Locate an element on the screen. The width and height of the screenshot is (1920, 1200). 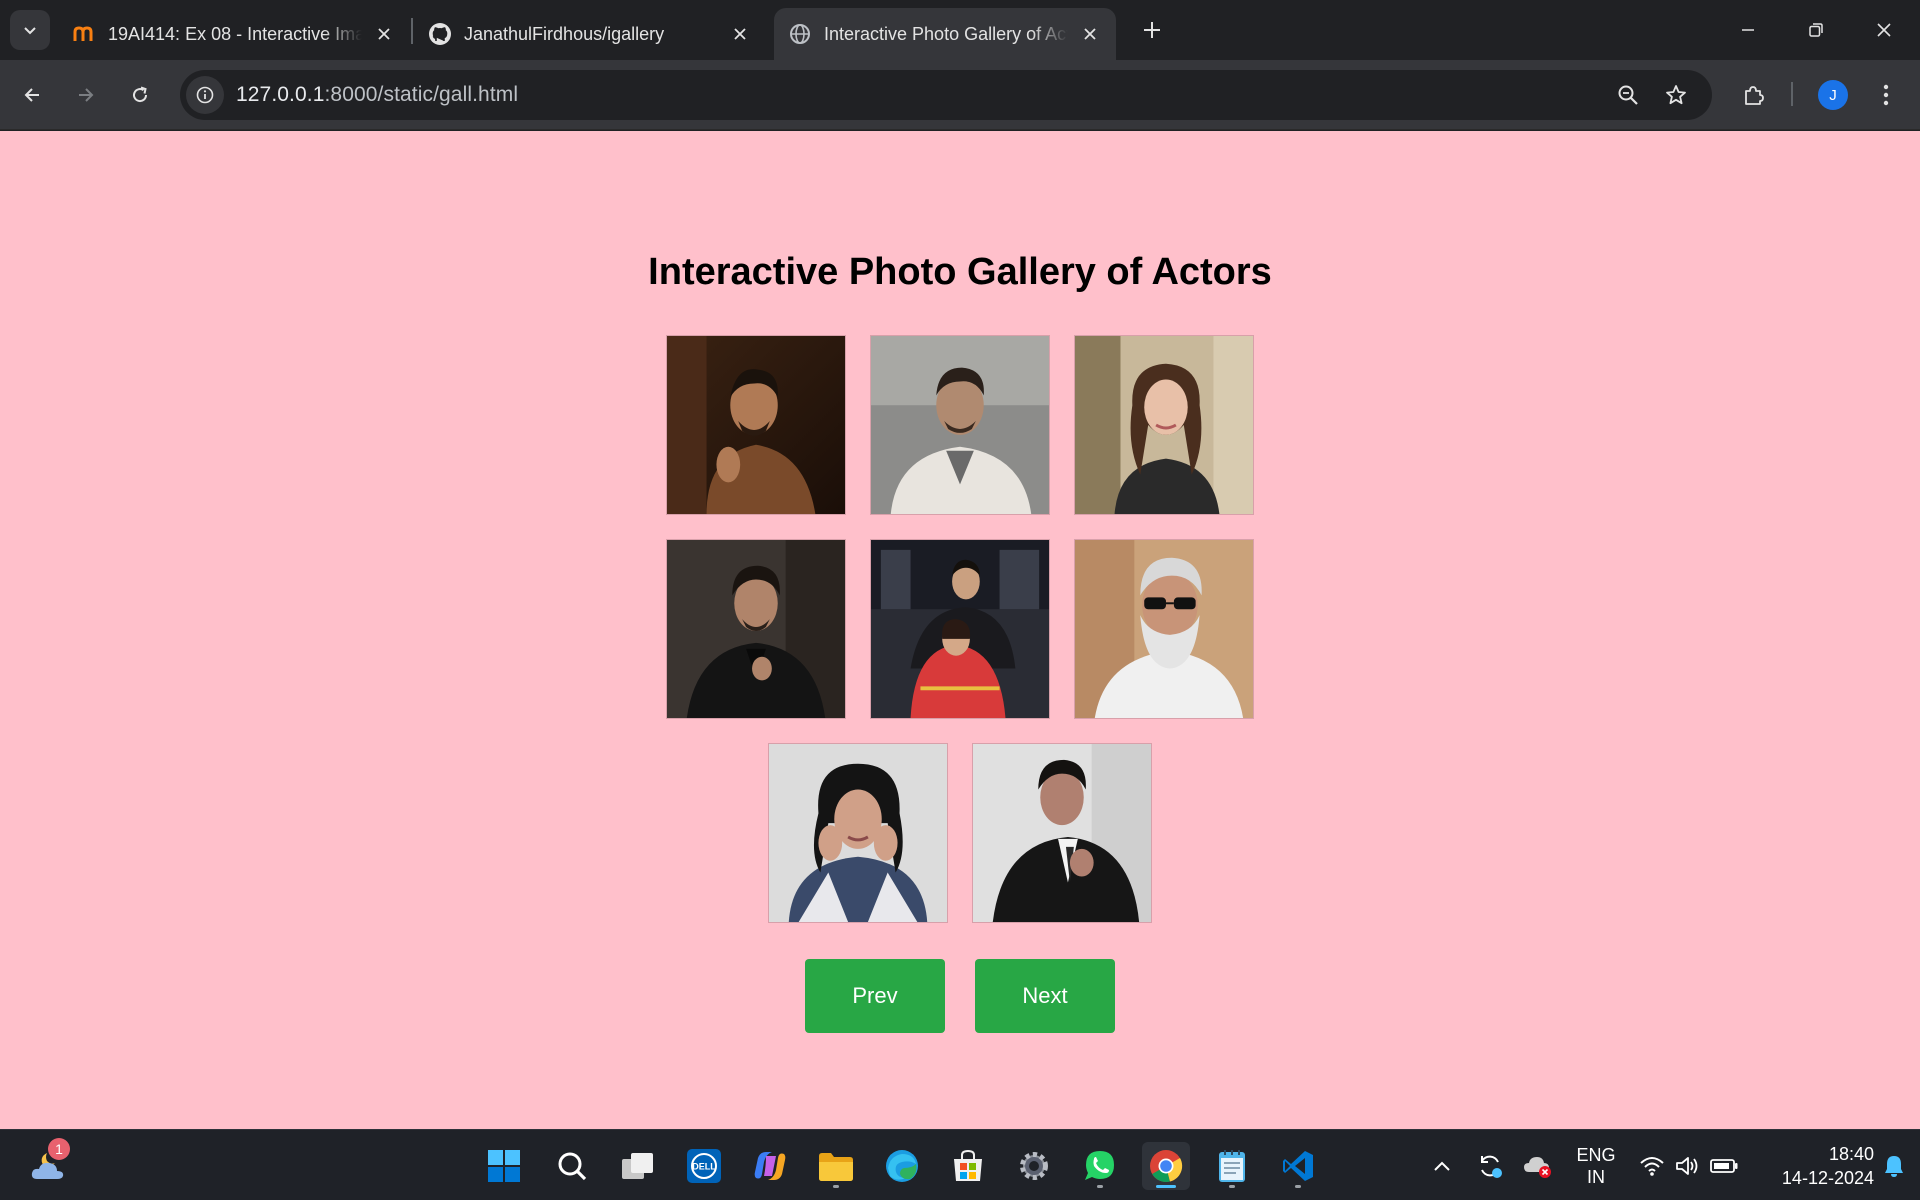
windows-taskbar: DELL ENG IN 18:40 14-12-2024 is located at coordinates (960, 1164).